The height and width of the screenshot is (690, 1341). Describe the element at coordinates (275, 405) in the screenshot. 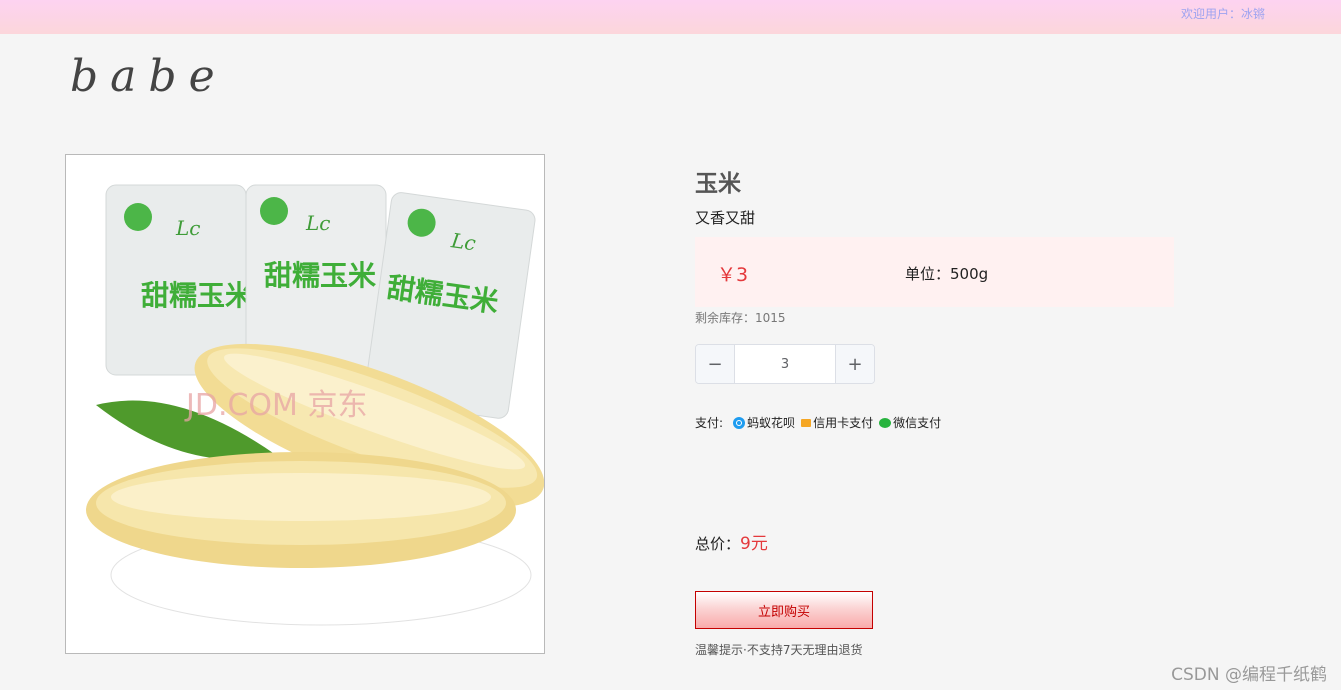

I see `image-watermark: JD.COM 京东` at that location.